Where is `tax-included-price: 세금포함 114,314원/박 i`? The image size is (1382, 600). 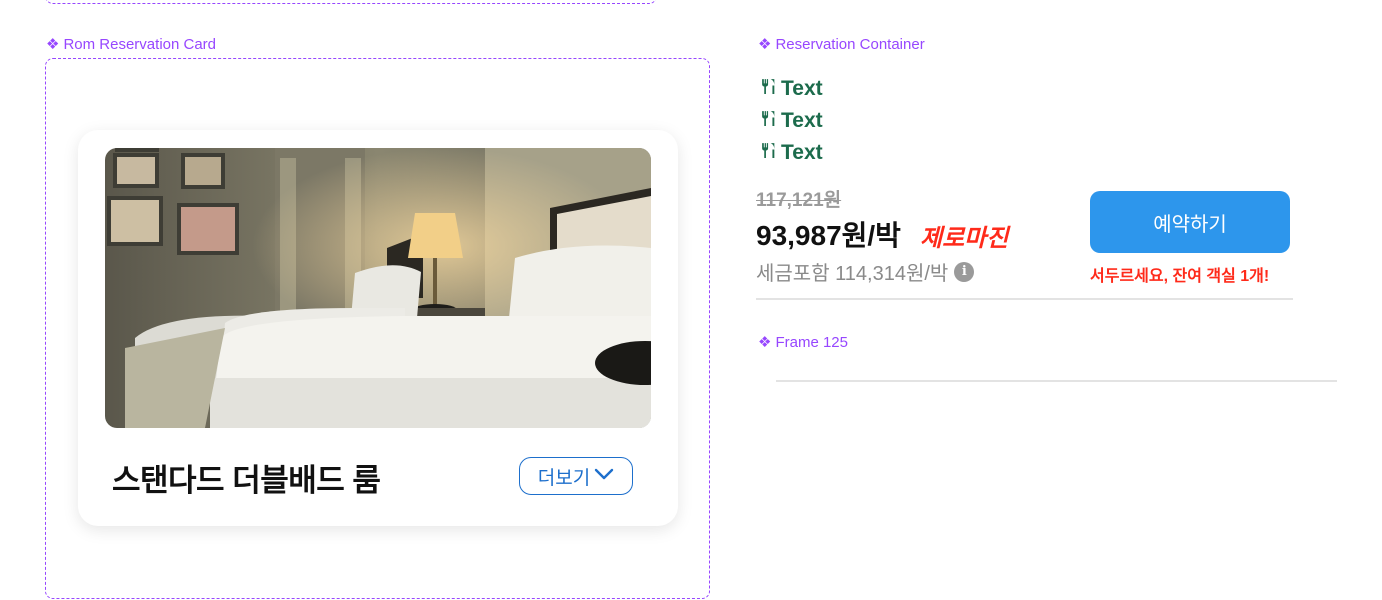
tax-included-price: 세금포함 114,314원/박 i is located at coordinates (865, 271).